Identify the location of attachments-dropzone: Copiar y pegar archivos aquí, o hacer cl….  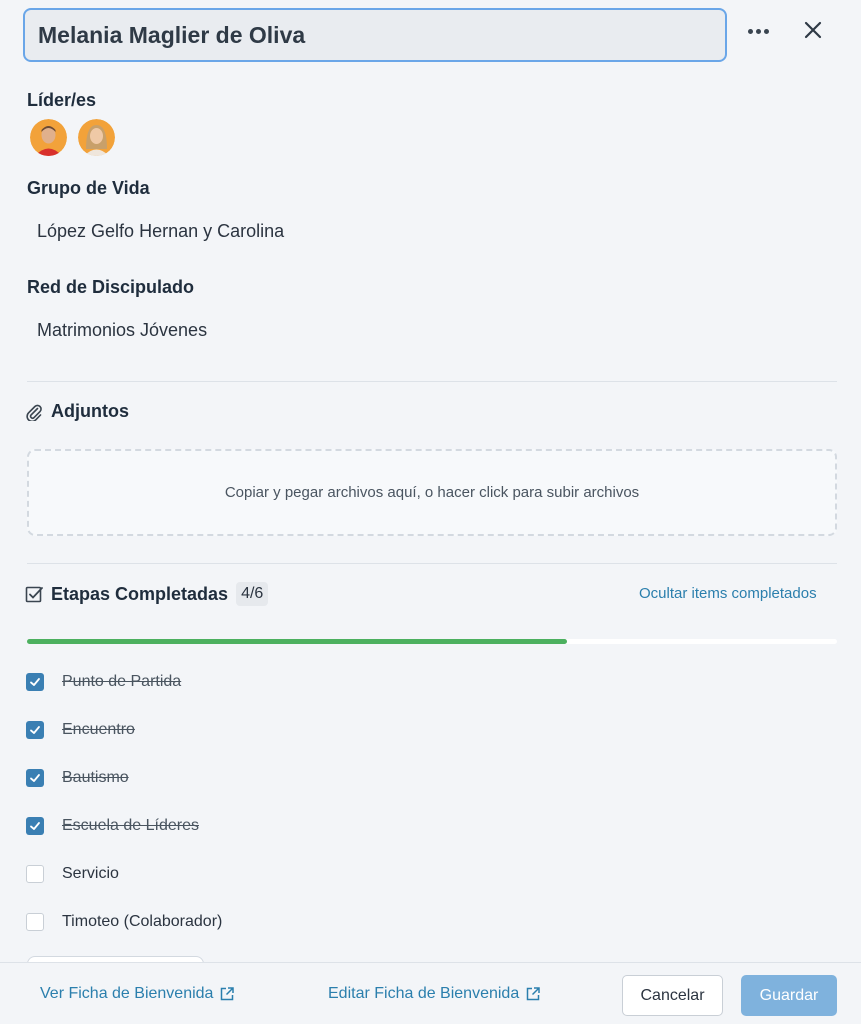
(432, 492).